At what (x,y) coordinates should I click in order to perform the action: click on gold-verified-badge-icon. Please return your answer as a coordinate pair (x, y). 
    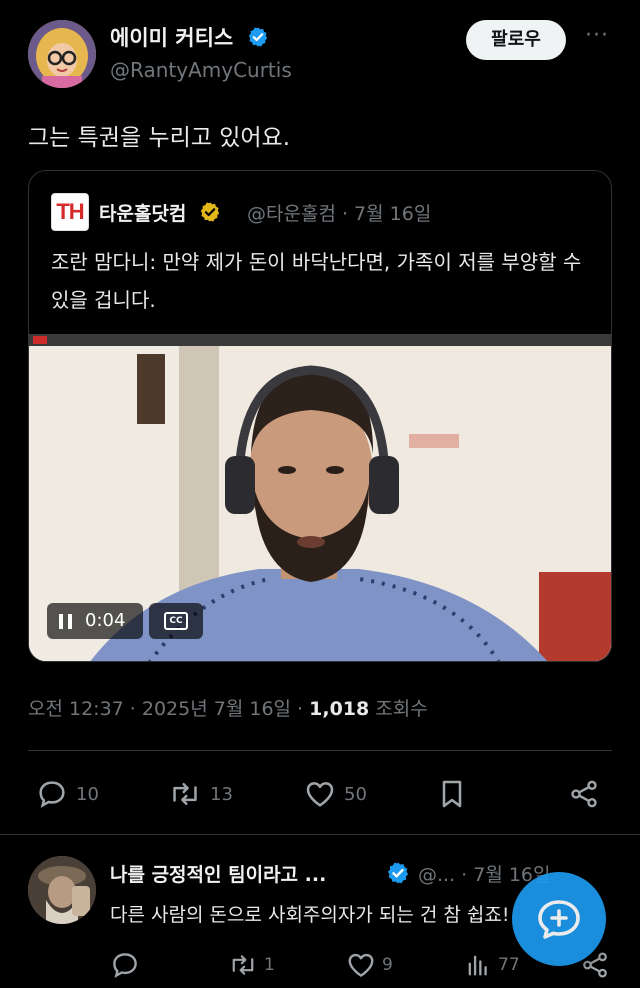
    Looking at the image, I should click on (210, 212).